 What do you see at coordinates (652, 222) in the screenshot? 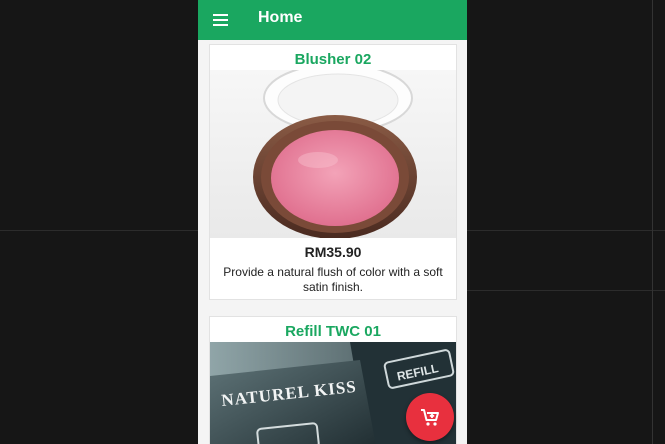
I see `background-window-edge` at bounding box center [652, 222].